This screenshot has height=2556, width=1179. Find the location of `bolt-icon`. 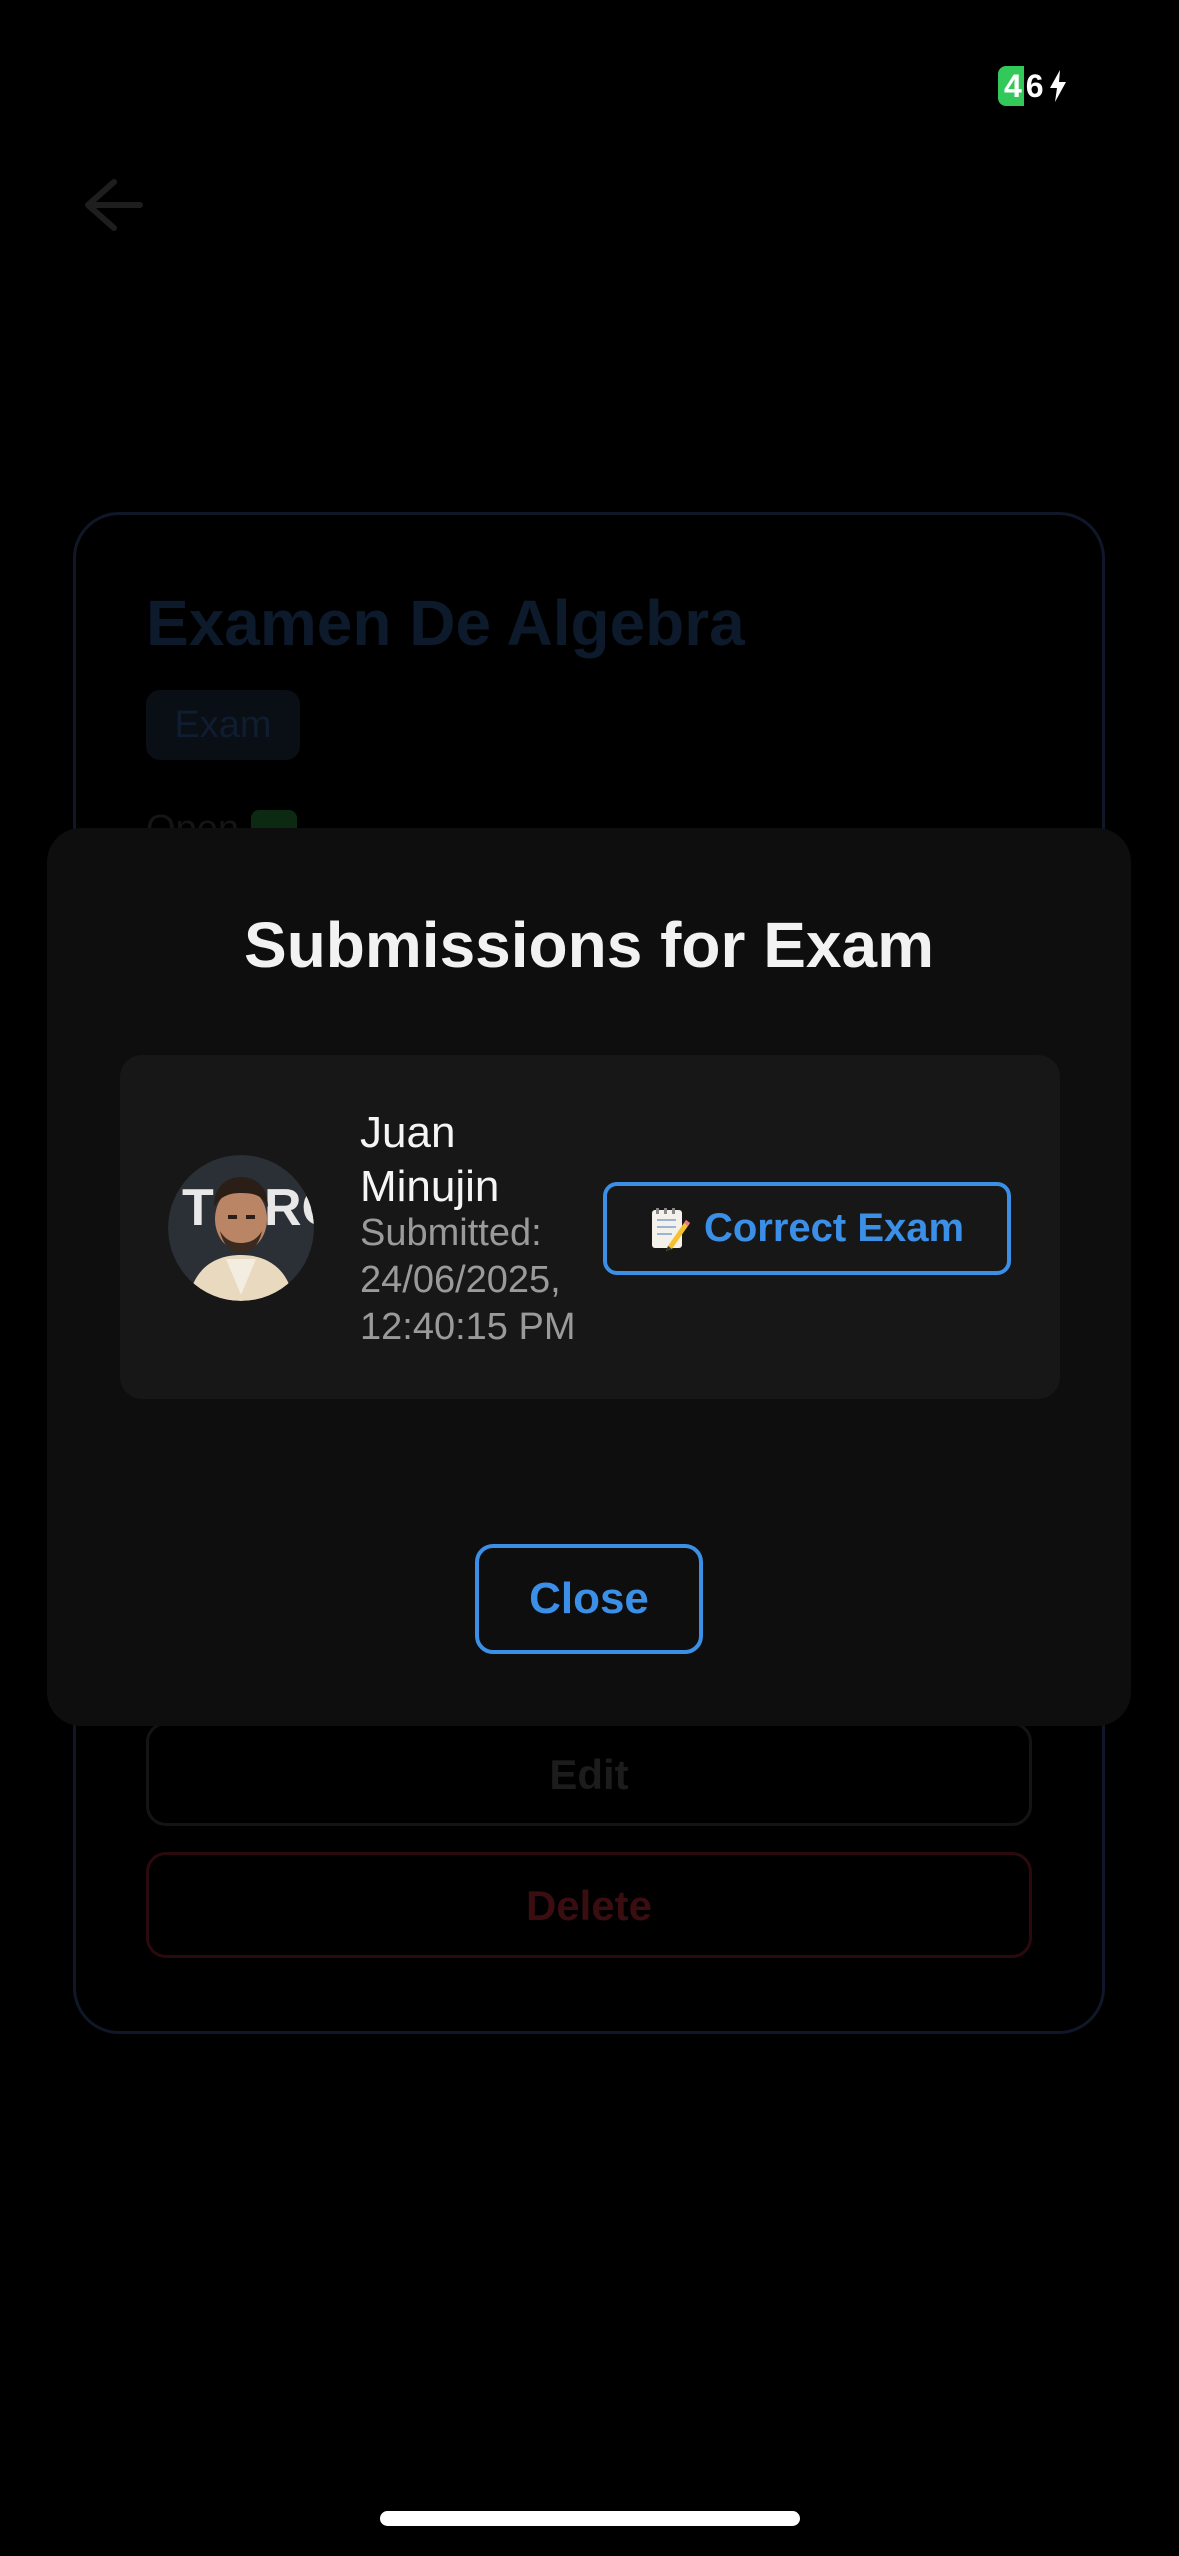

bolt-icon is located at coordinates (1057, 86).